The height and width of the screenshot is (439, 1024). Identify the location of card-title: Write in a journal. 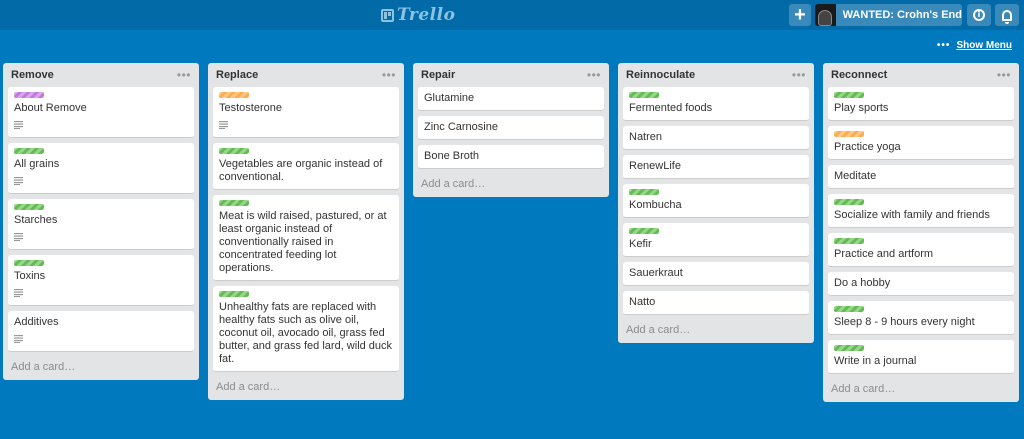
(875, 361).